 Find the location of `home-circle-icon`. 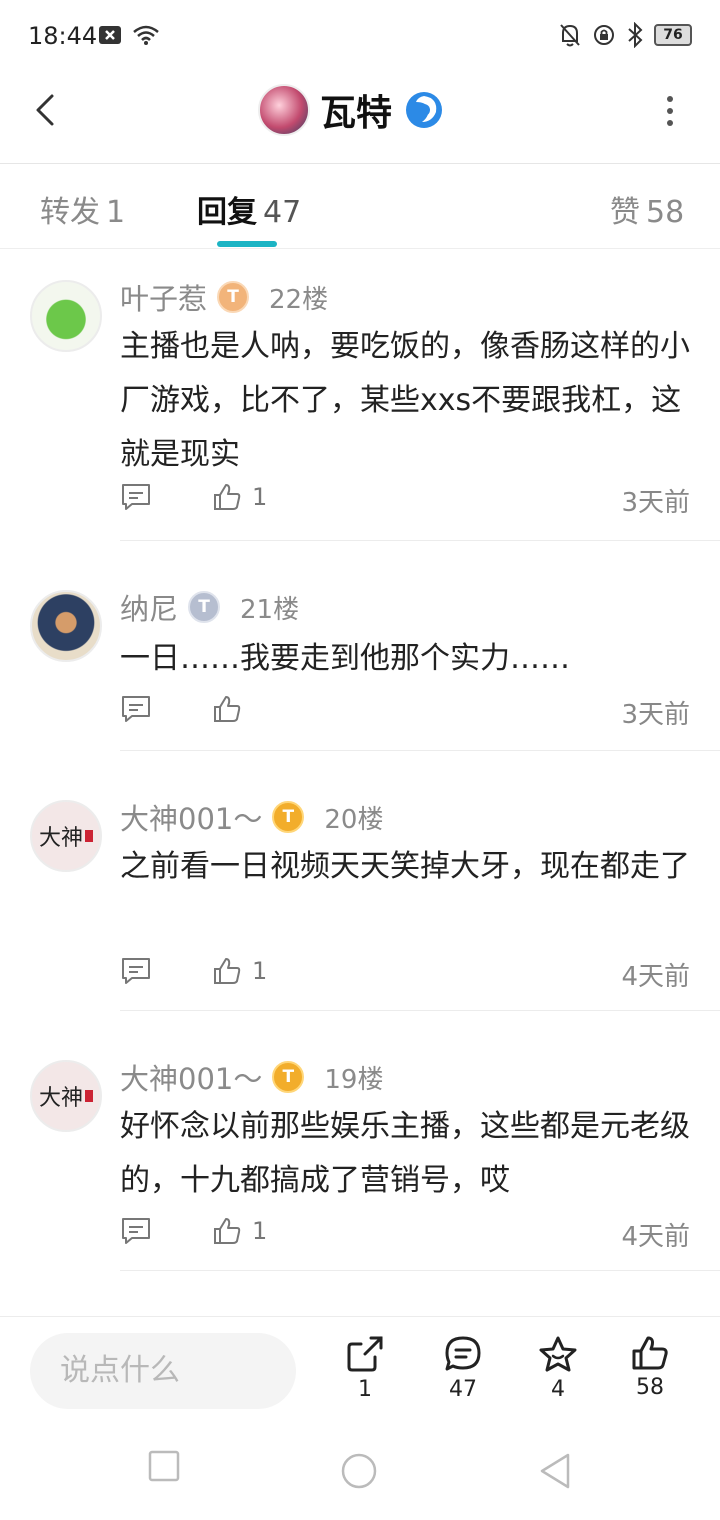

home-circle-icon is located at coordinates (359, 1471).